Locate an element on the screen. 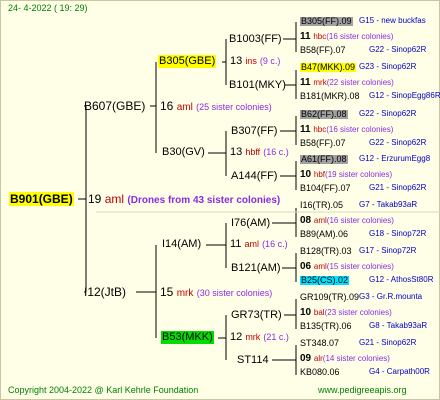 The width and height of the screenshot is (440, 400). gen1-note-1: (25 sister colonies) is located at coordinates (234, 107).